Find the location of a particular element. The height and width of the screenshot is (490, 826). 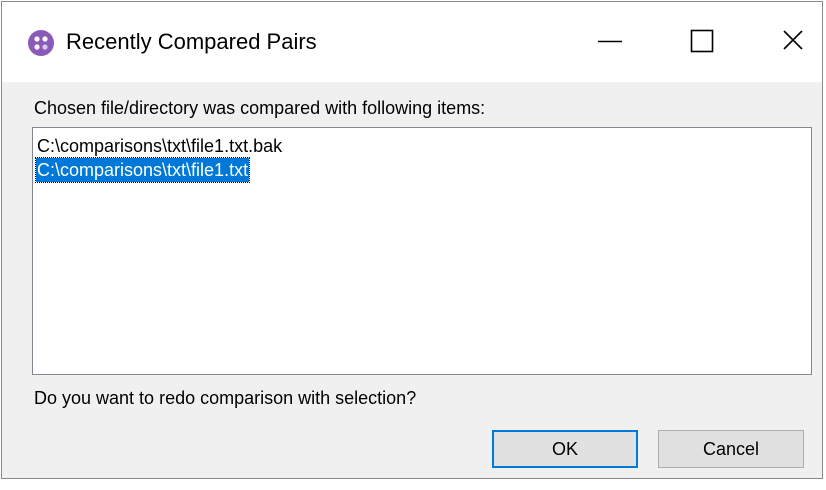

app-logo-icon is located at coordinates (41, 43).